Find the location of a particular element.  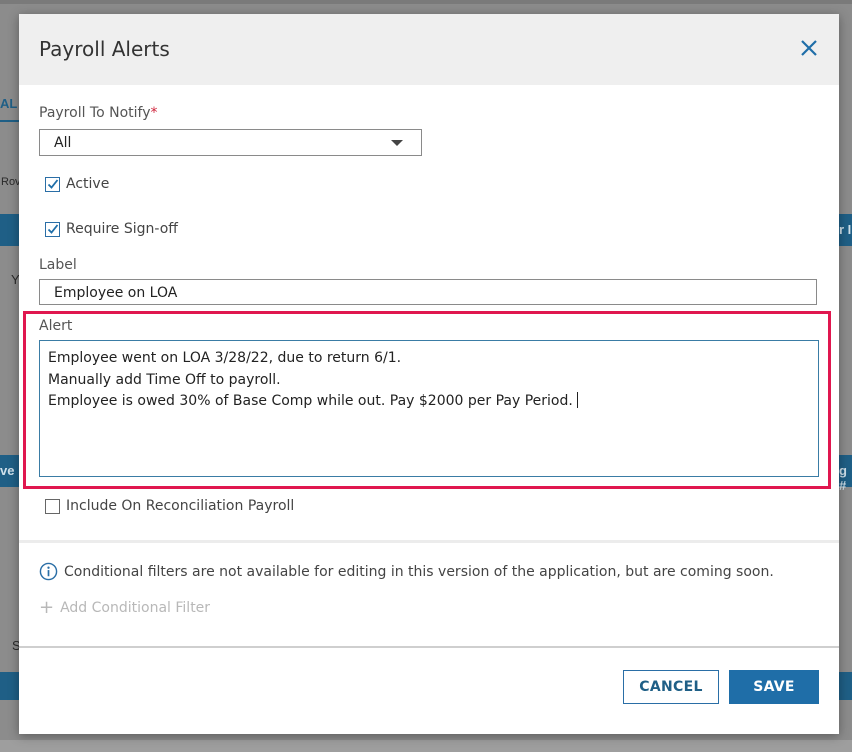

close-button is located at coordinates (809, 48).